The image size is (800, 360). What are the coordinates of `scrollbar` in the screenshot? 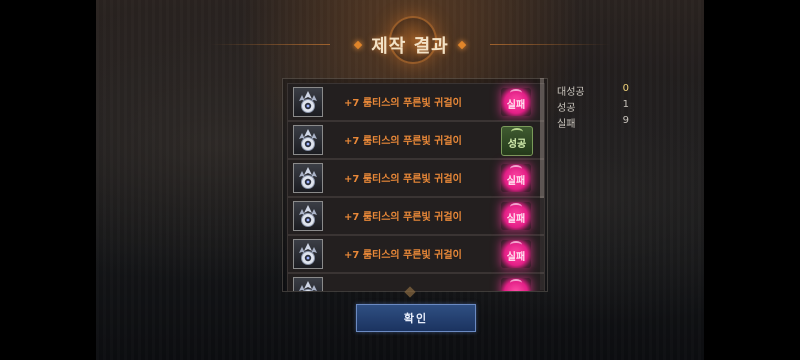 It's located at (542, 184).